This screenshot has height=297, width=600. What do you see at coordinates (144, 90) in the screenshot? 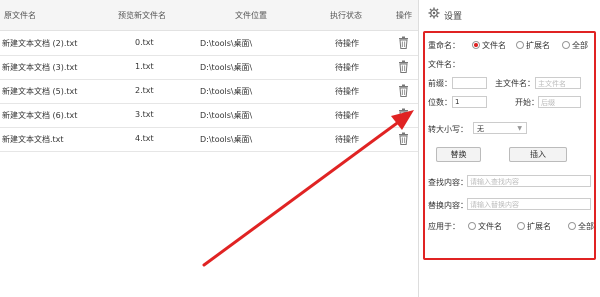
I see `preview-name-cell: 2.txt` at bounding box center [144, 90].